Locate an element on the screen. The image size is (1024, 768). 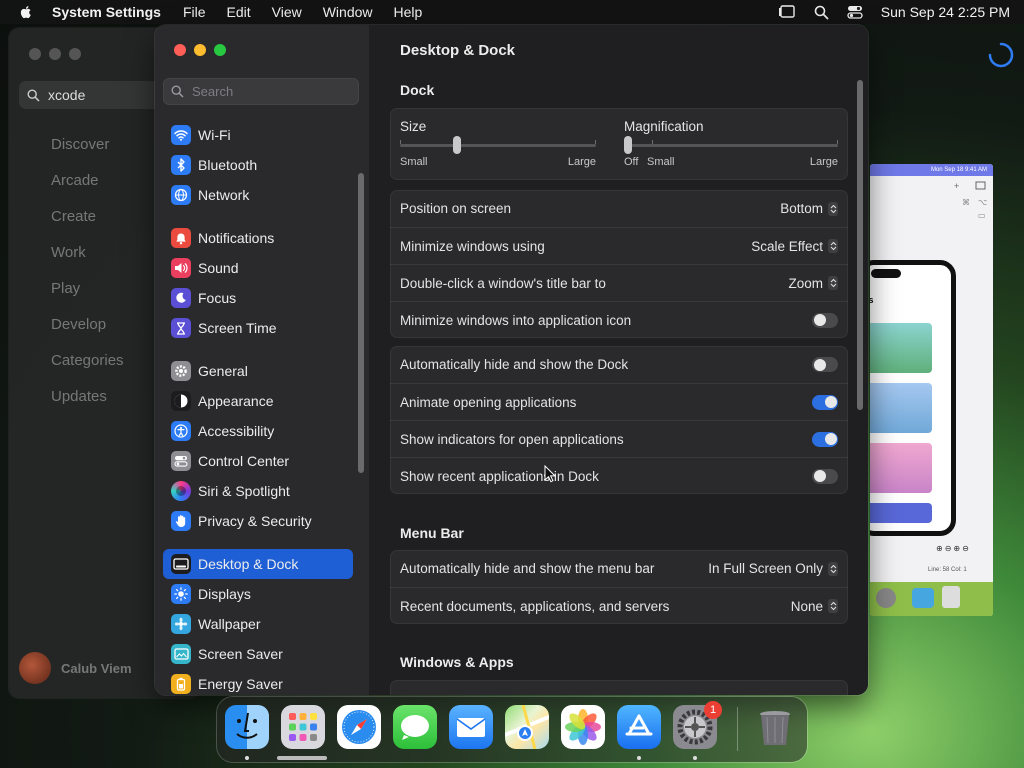
dock: 1 is located at coordinates (512, 729).